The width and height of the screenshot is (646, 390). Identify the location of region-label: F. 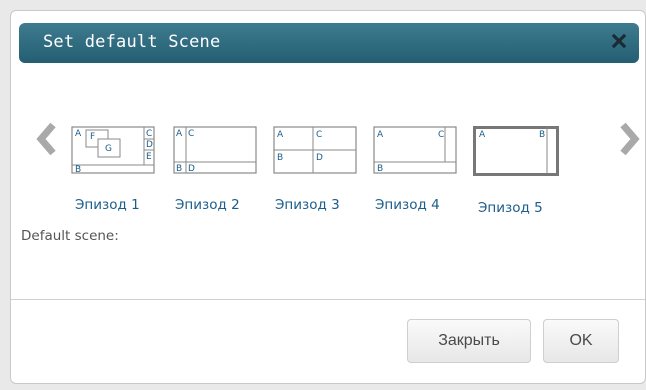
(92, 137).